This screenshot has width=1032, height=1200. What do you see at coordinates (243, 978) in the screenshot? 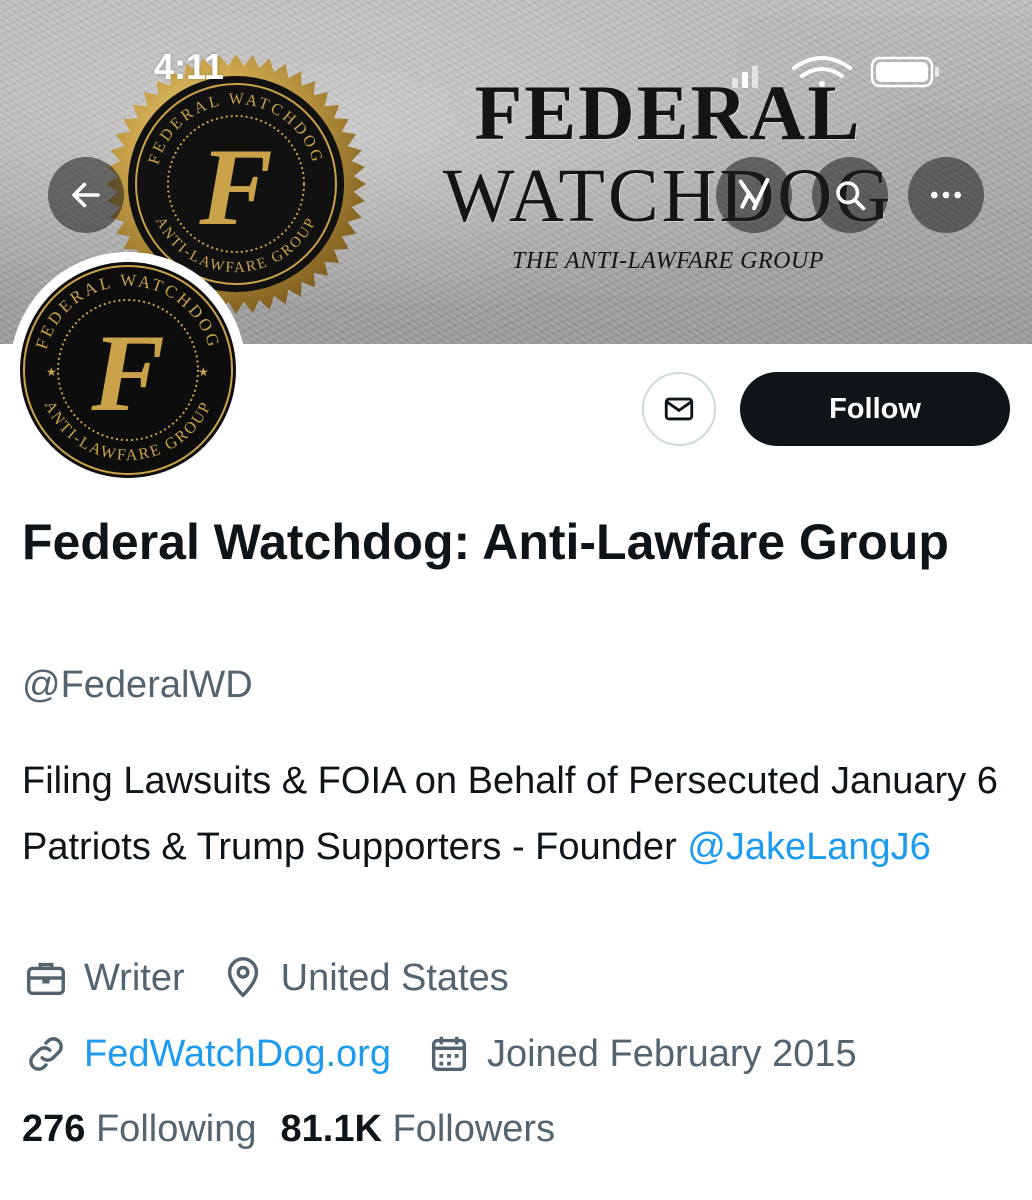
I see `location-pin-icon` at bounding box center [243, 978].